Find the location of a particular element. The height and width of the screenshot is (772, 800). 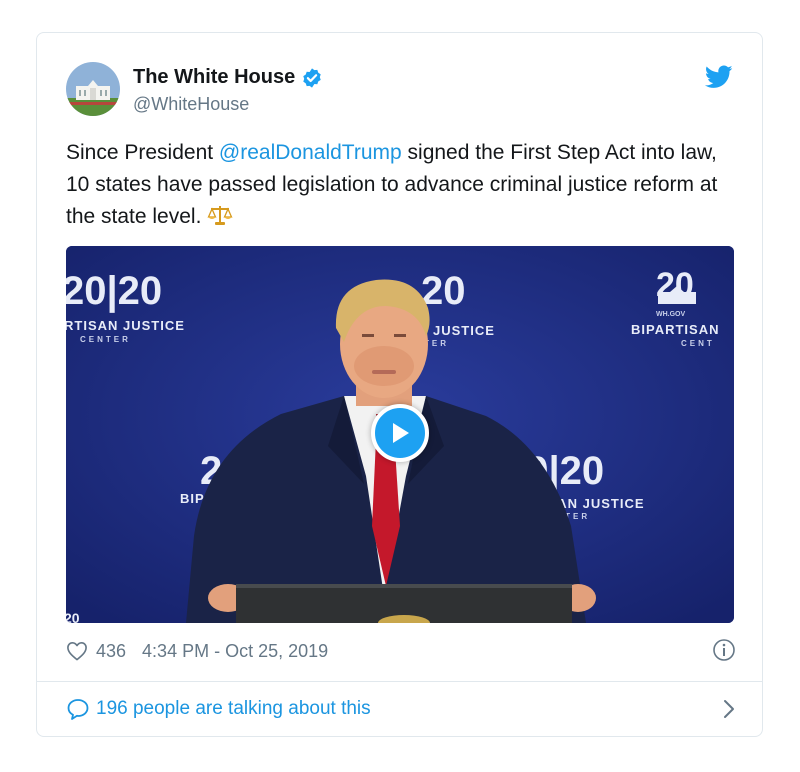

avatar is located at coordinates (93, 89).